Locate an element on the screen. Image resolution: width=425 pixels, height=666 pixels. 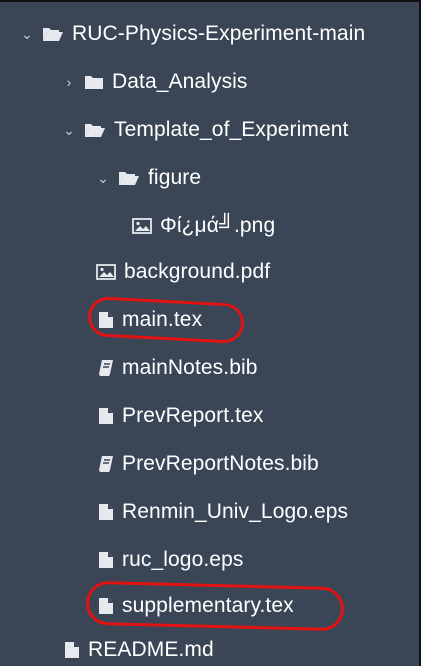
tree-item-readme-md: README.md is located at coordinates (209, 646).